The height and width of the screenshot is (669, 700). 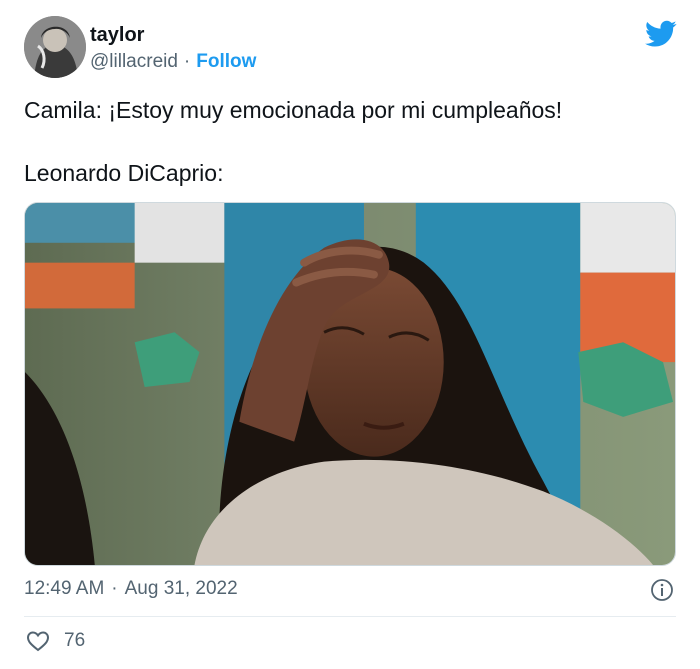 I want to click on author-handle: @lillacreid, so click(x=134, y=61).